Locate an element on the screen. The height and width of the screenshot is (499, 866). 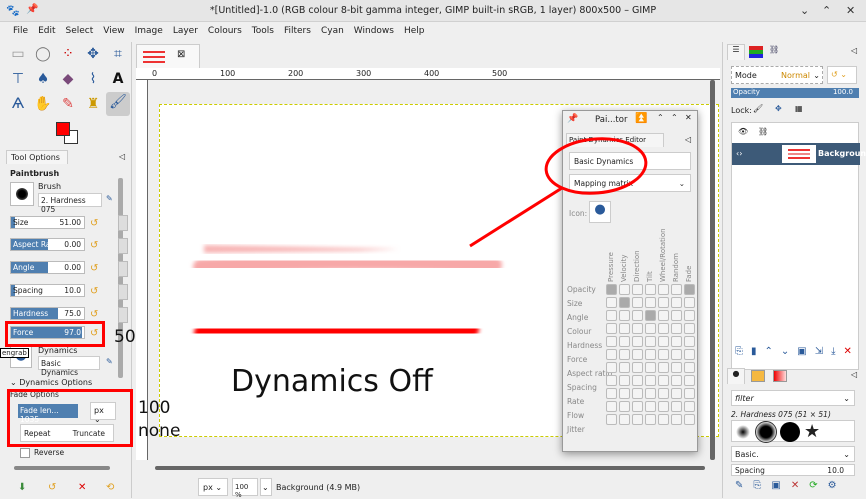
close-dialog-icon: ✕ is located at coordinates (688, 117).